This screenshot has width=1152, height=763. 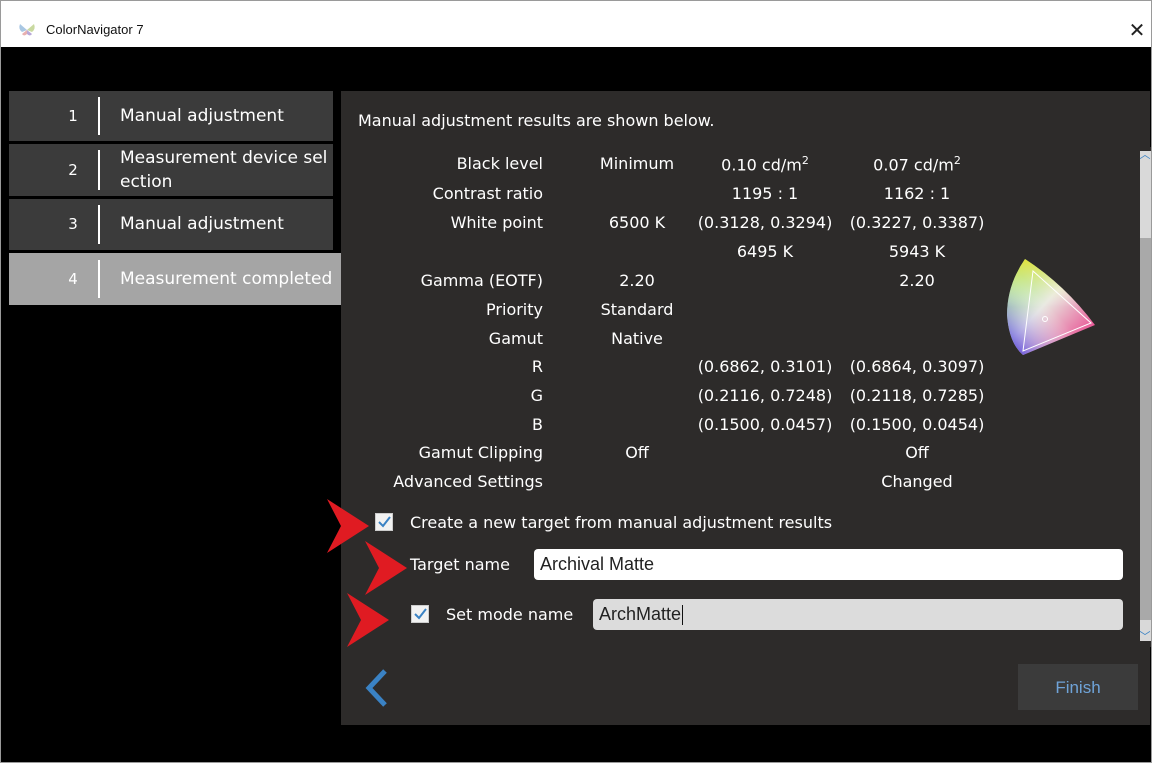 What do you see at coordinates (1078, 687) in the screenshot?
I see `finish-button: Finish` at bounding box center [1078, 687].